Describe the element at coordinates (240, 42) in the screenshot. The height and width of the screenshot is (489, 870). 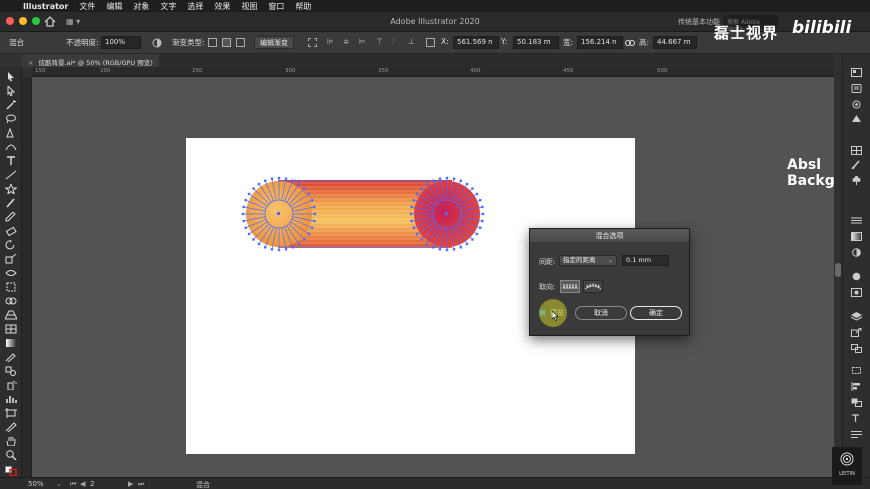
I see `freeform-gradient-icon` at that location.